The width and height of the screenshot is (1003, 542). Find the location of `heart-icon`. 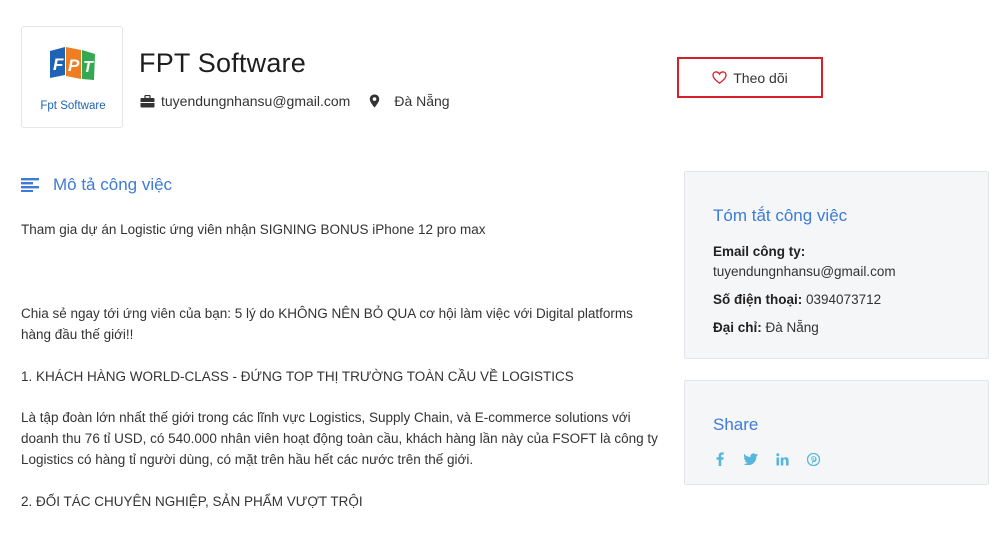

heart-icon is located at coordinates (719, 77).